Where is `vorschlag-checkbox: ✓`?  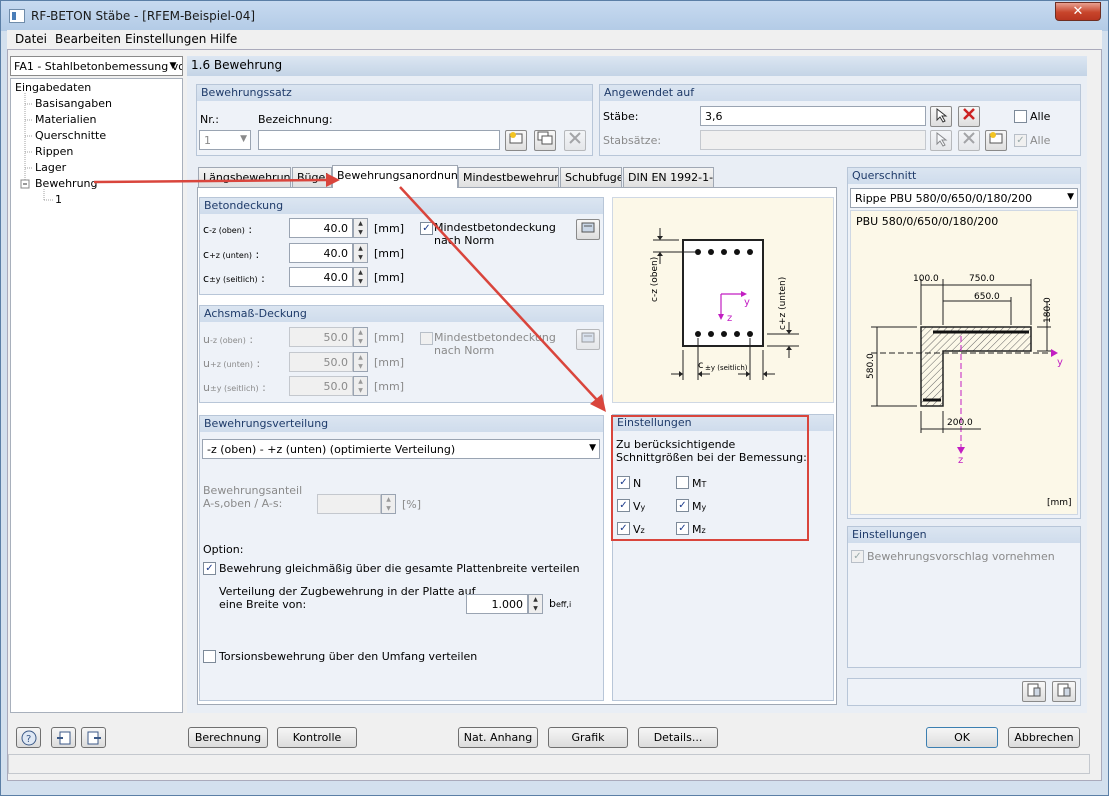 vorschlag-checkbox: ✓ is located at coordinates (857, 556).